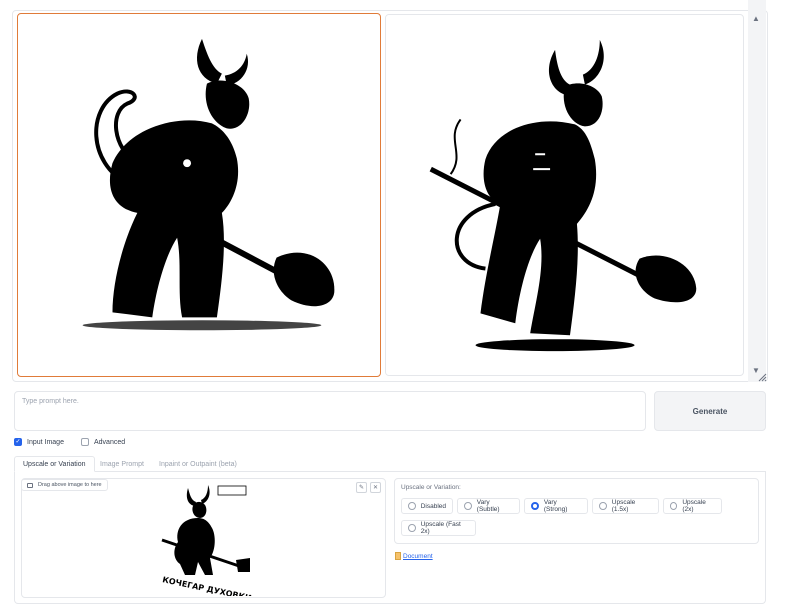 Image resolution: width=793 pixels, height=612 pixels. Describe the element at coordinates (70, 485) in the screenshot. I see `dropzone-label-text: Drag above image to here` at that location.